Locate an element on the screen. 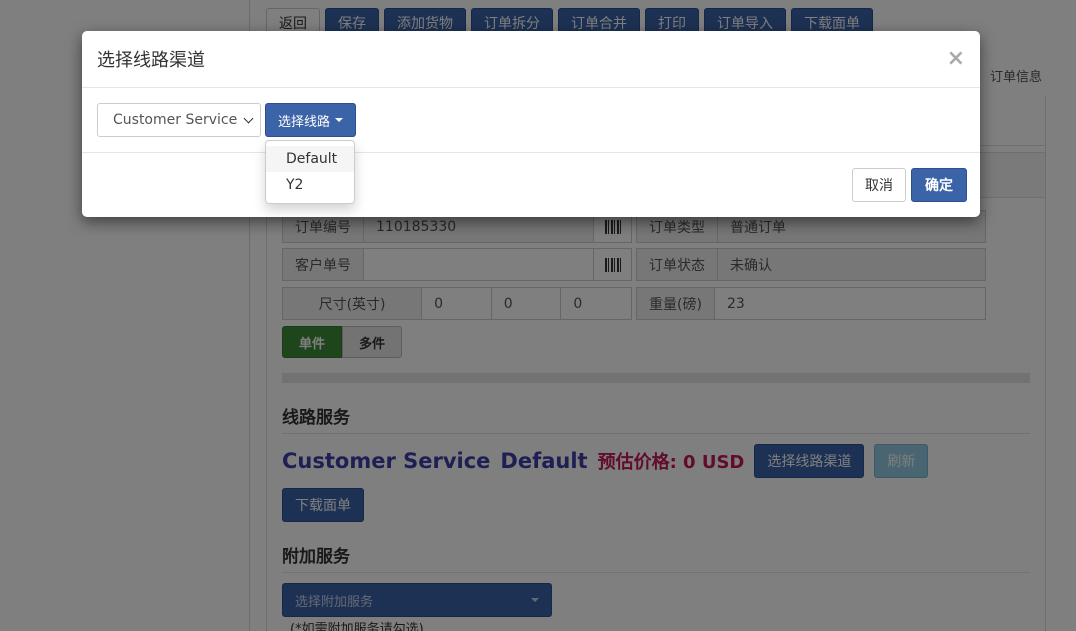  route-select-value: Customer Service is located at coordinates (175, 120).